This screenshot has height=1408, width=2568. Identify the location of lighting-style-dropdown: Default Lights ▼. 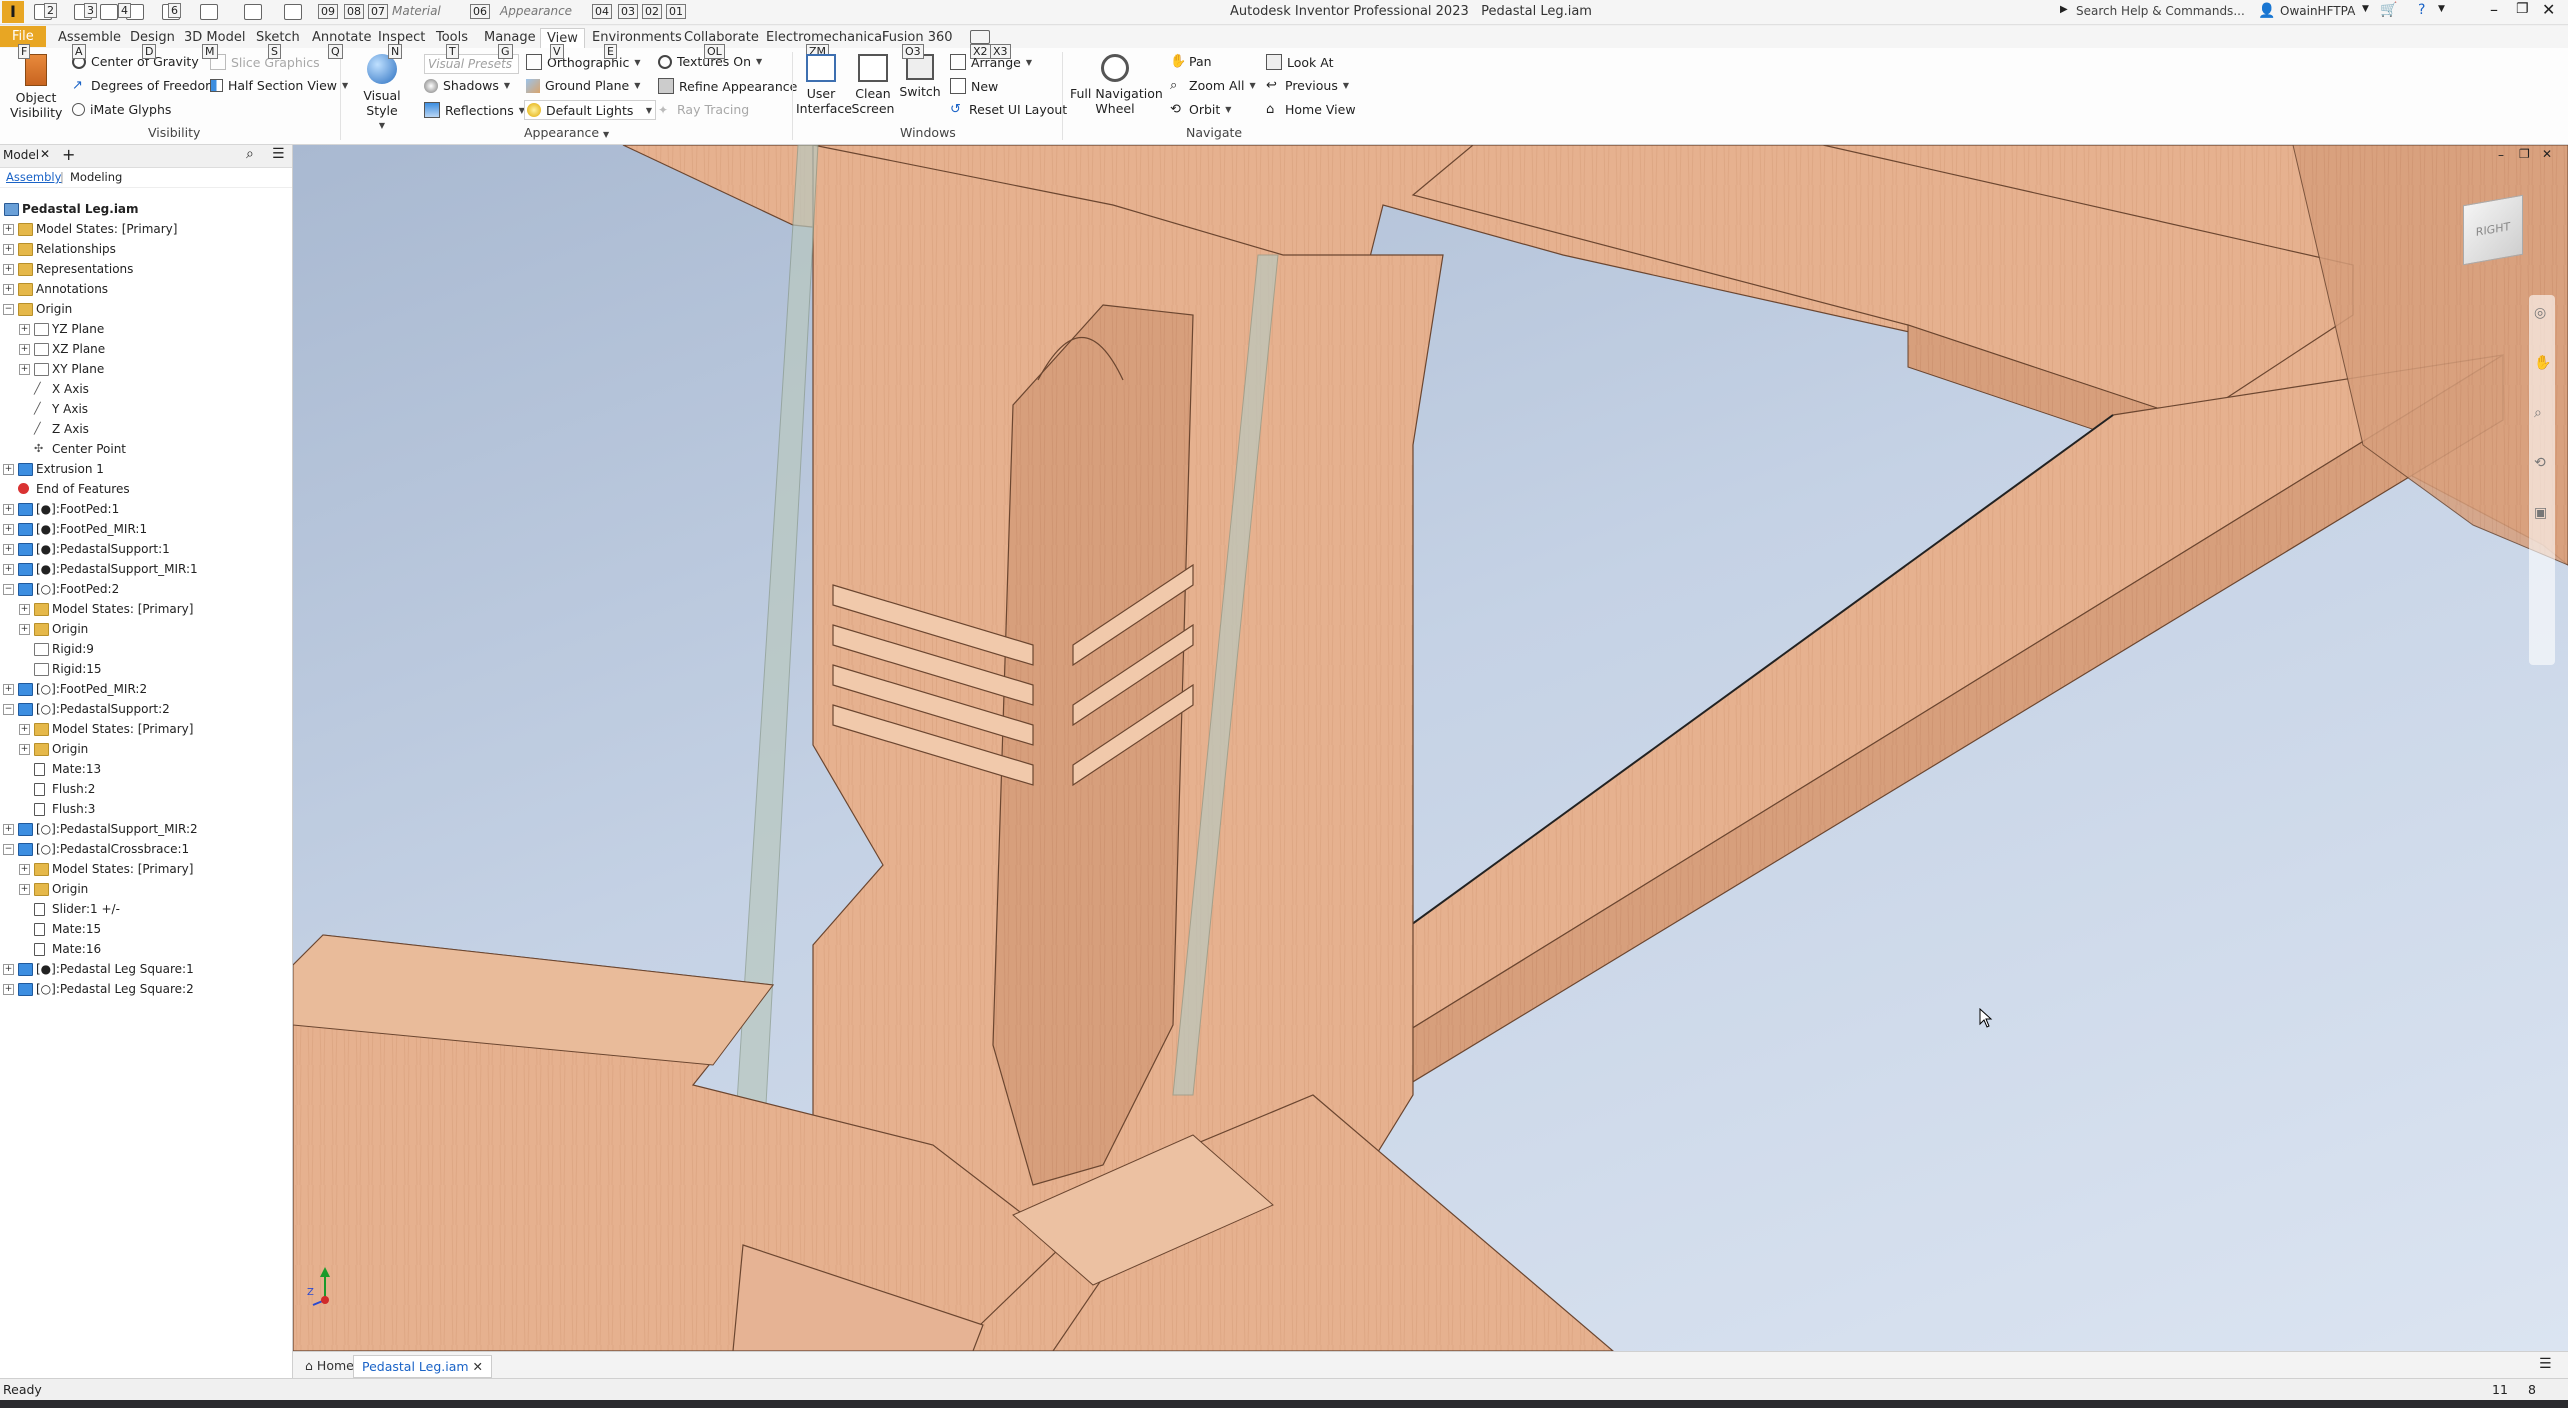
(590, 110).